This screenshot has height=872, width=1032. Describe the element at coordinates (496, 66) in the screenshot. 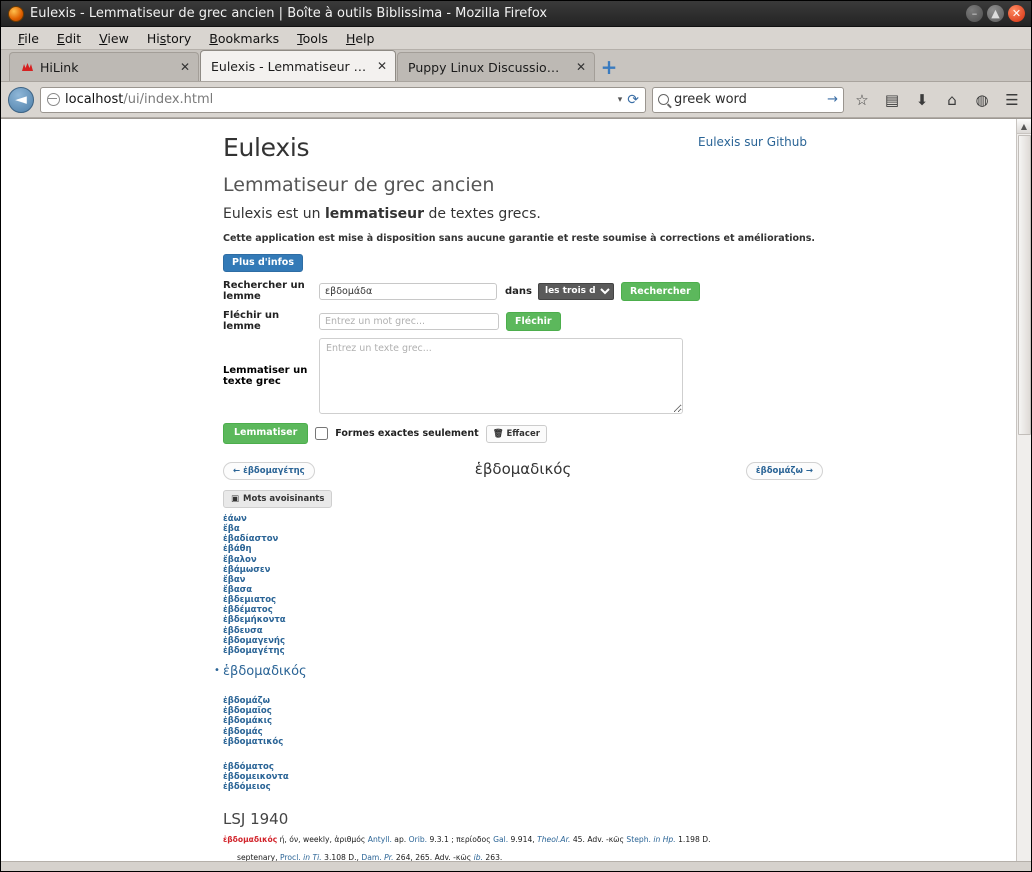

I see `tab-puppy-linux: Puppy Linux Discussion F... ✕` at that location.